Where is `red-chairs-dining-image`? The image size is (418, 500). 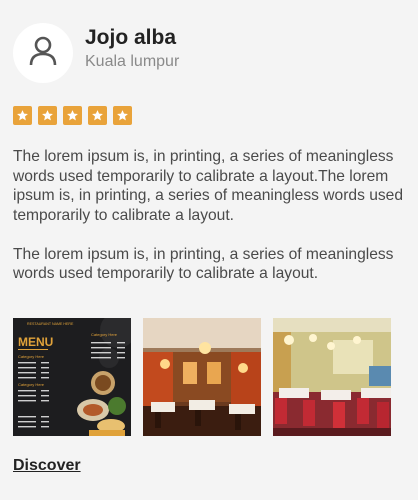 red-chairs-dining-image is located at coordinates (332, 377).